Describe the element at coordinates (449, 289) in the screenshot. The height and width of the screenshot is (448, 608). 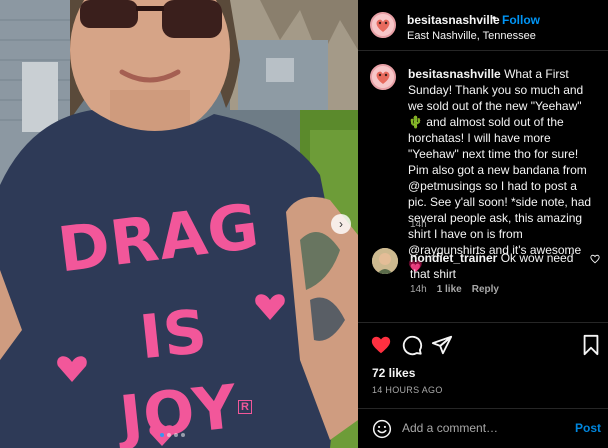
I see `comment-likes: 1 like` at that location.